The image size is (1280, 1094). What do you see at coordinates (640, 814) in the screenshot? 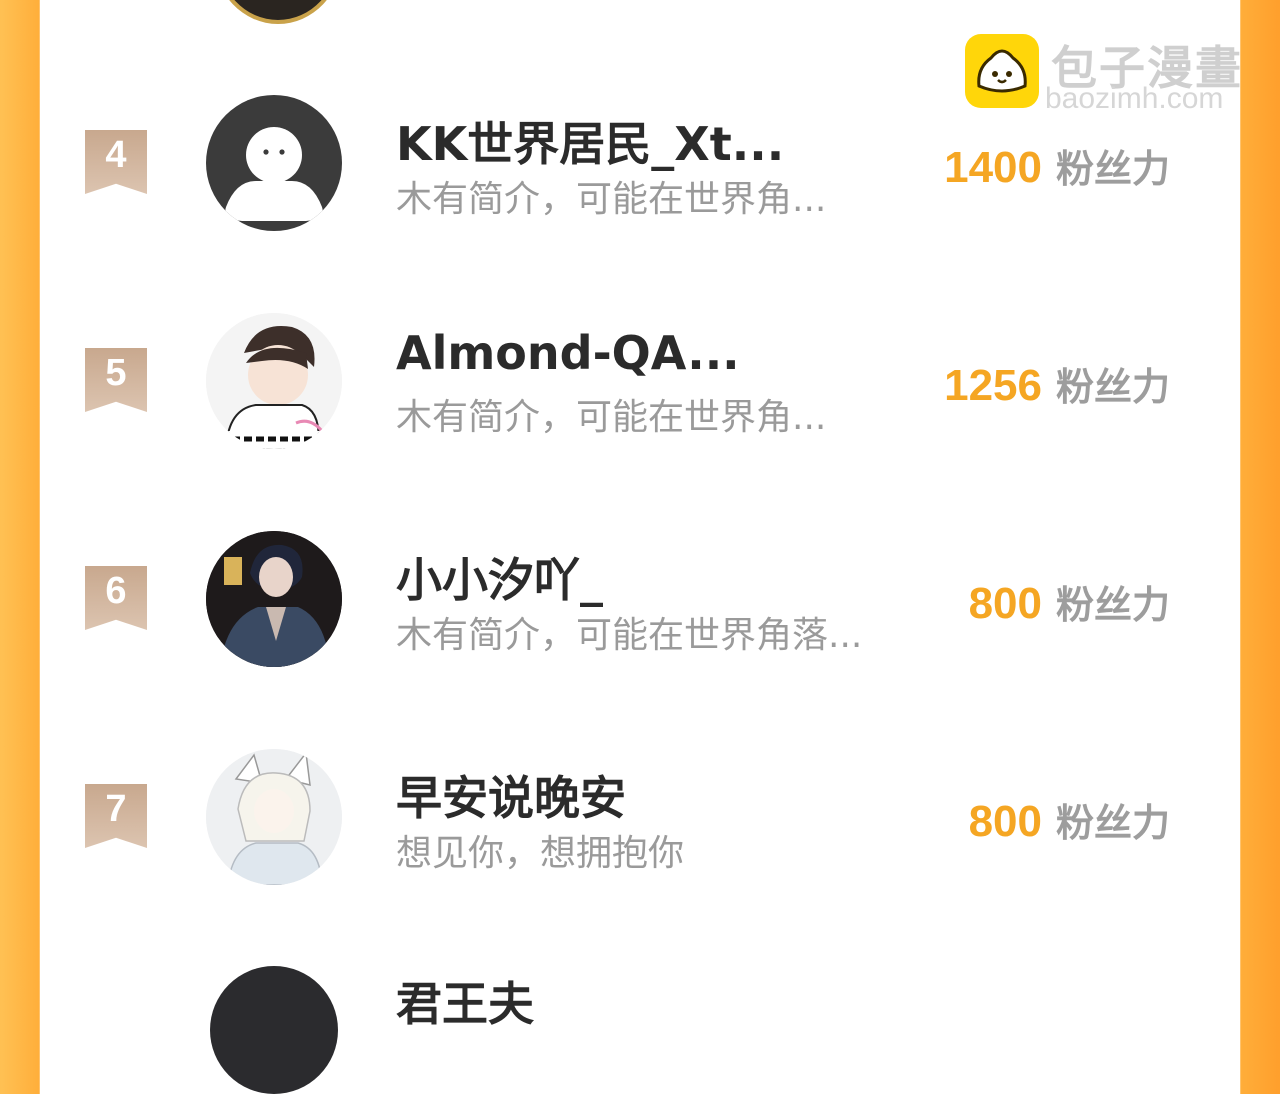
I see `ranking-row: 7 早安说晚安 想见你，想拥抱你 800 粉丝力` at bounding box center [640, 814].